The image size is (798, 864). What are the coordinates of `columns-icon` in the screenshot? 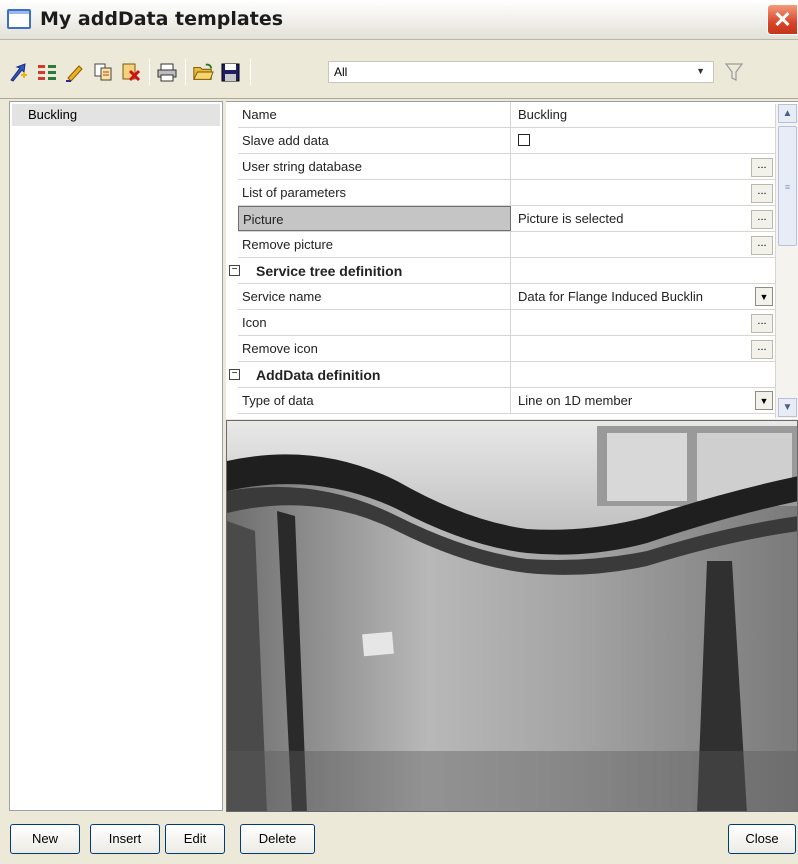 It's located at (47, 72).